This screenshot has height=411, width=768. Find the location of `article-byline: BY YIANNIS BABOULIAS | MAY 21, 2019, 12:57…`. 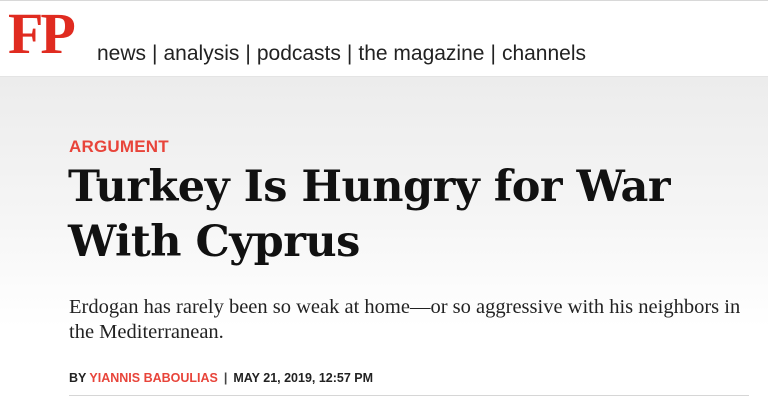

article-byline: BY YIANNIS BABOULIAS | MAY 21, 2019, 12:57… is located at coordinates (221, 378).